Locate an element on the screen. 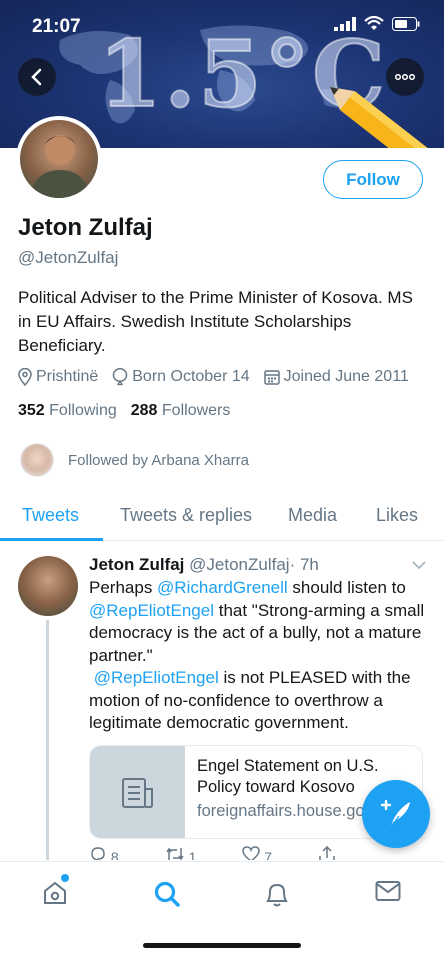 The height and width of the screenshot is (960, 444). chevron-down-icon is located at coordinates (419, 565).